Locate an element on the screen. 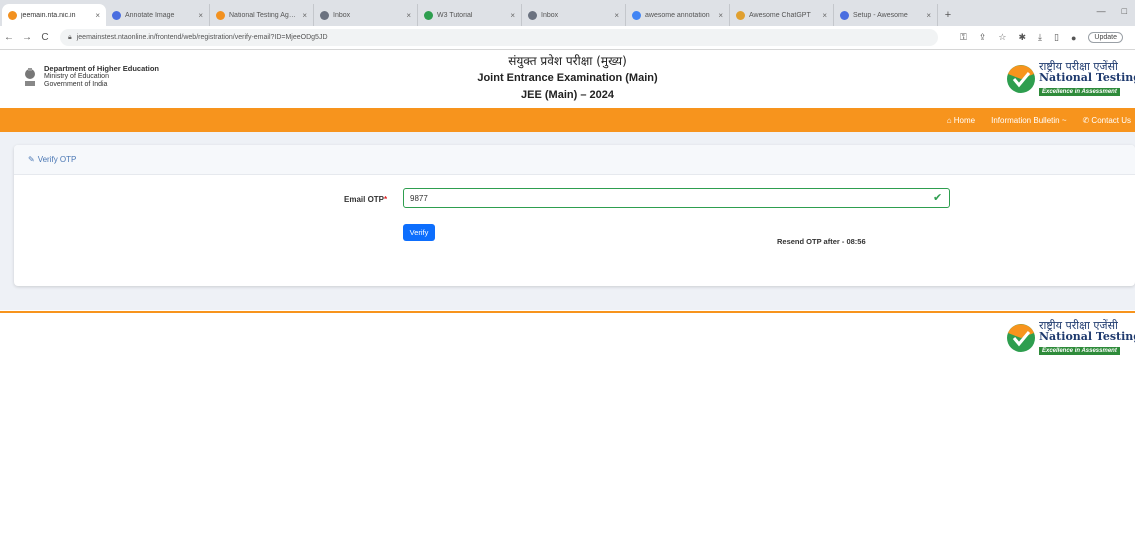 This screenshot has width=1135, height=553. tab-title: Setup - Awesome is located at coordinates (880, 15).